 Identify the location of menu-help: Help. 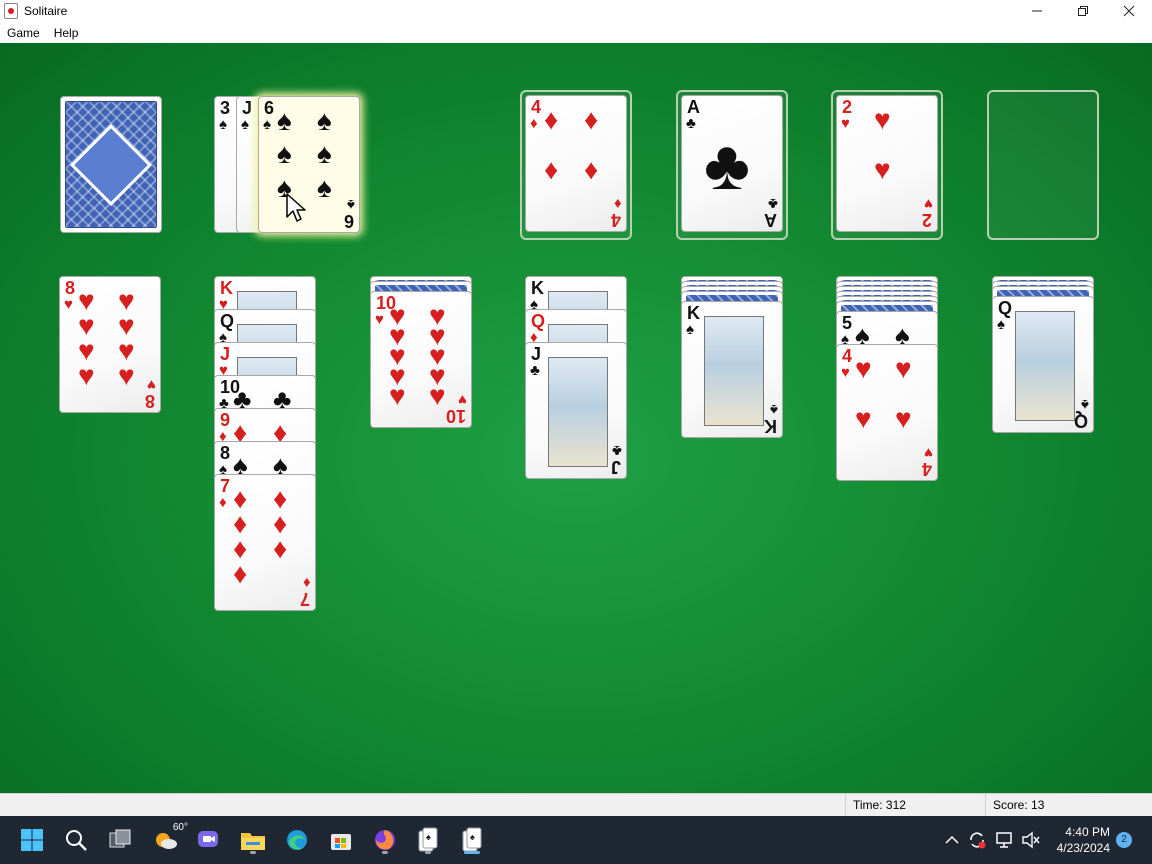
(66, 33).